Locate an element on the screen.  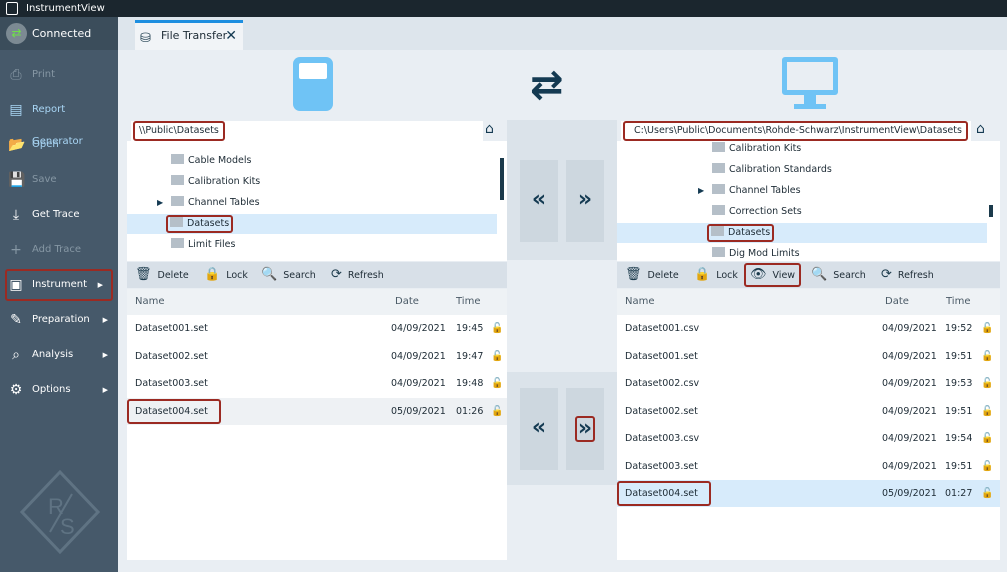
instrument-icon: ▣ is located at coordinates (16, 285).